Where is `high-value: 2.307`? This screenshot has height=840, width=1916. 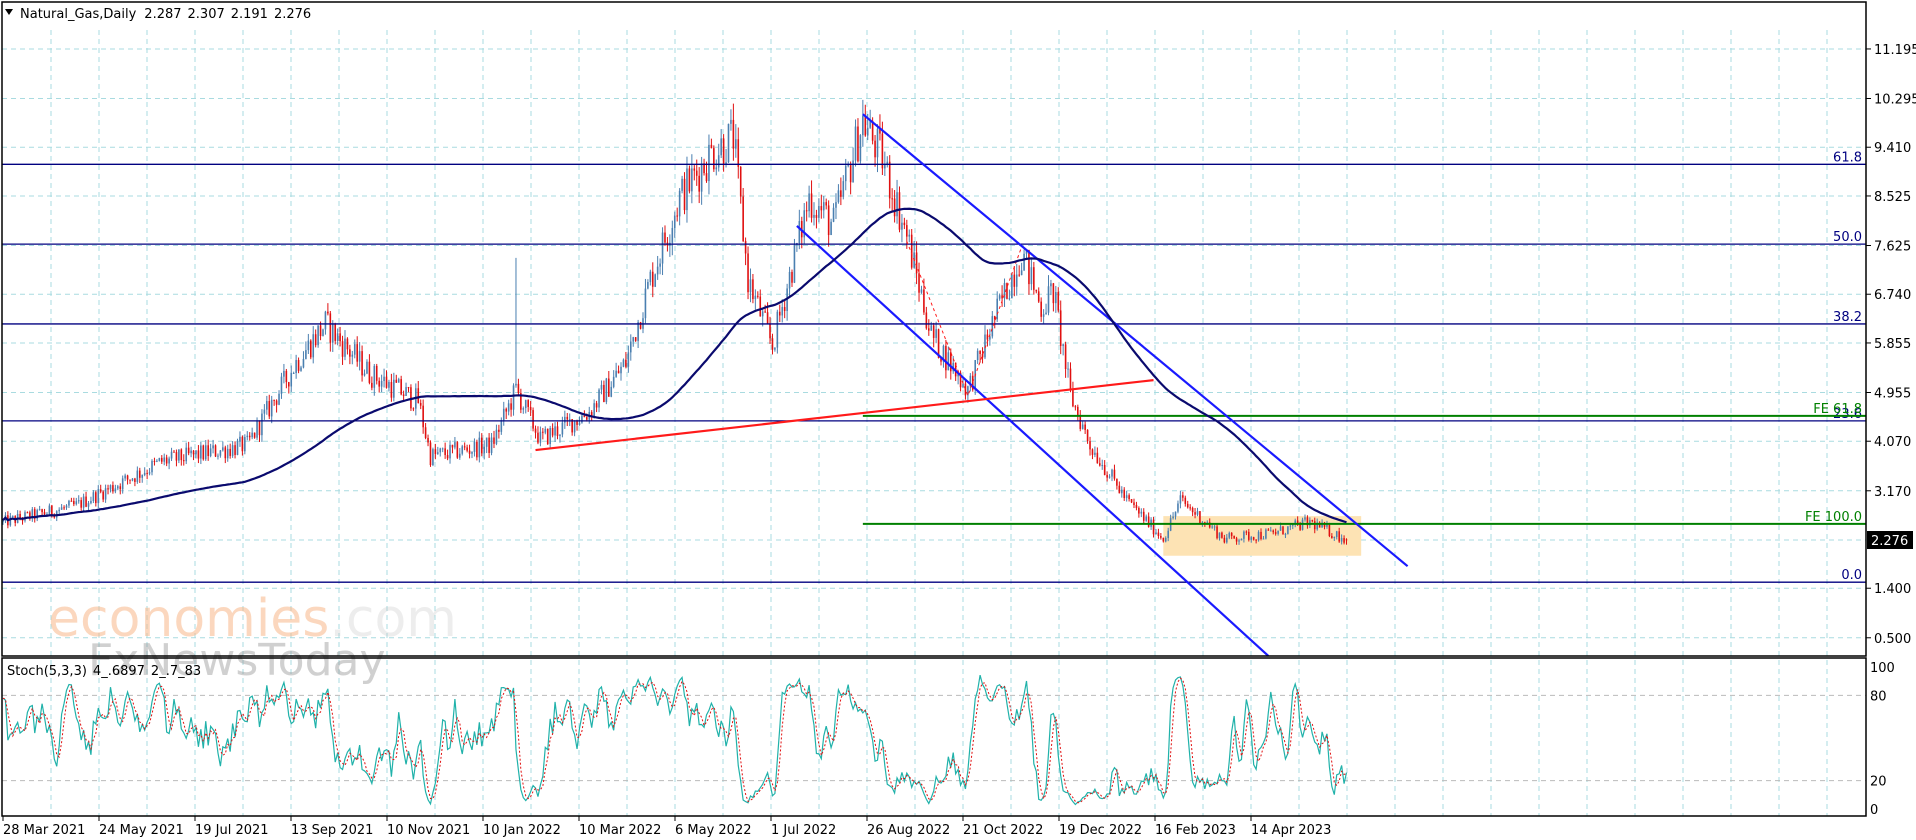
high-value: 2.307 is located at coordinates (206, 14).